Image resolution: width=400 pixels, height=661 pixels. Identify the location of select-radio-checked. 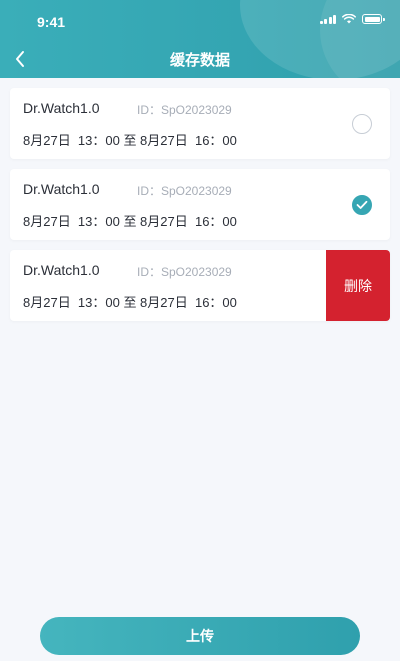
(362, 205).